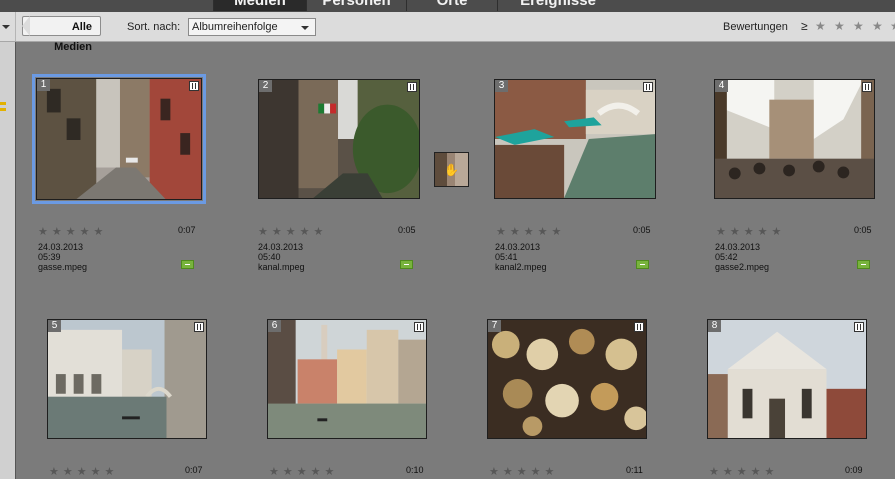 This screenshot has width=895, height=479. What do you see at coordinates (4, 107) in the screenshot?
I see `folder-tree-icon` at bounding box center [4, 107].